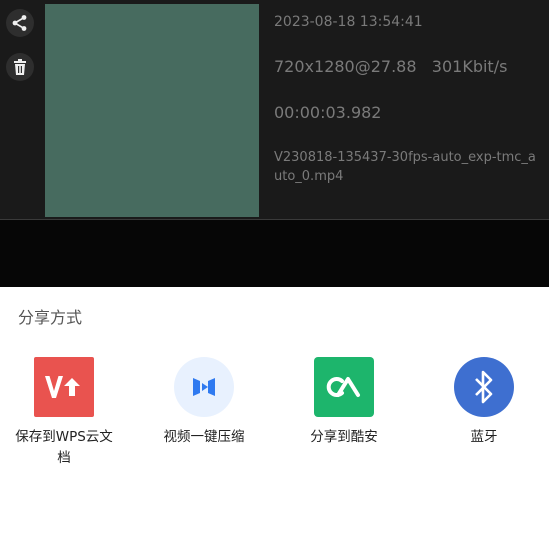 Image resolution: width=549 pixels, height=540 pixels. I want to click on wps-icon, so click(64, 387).